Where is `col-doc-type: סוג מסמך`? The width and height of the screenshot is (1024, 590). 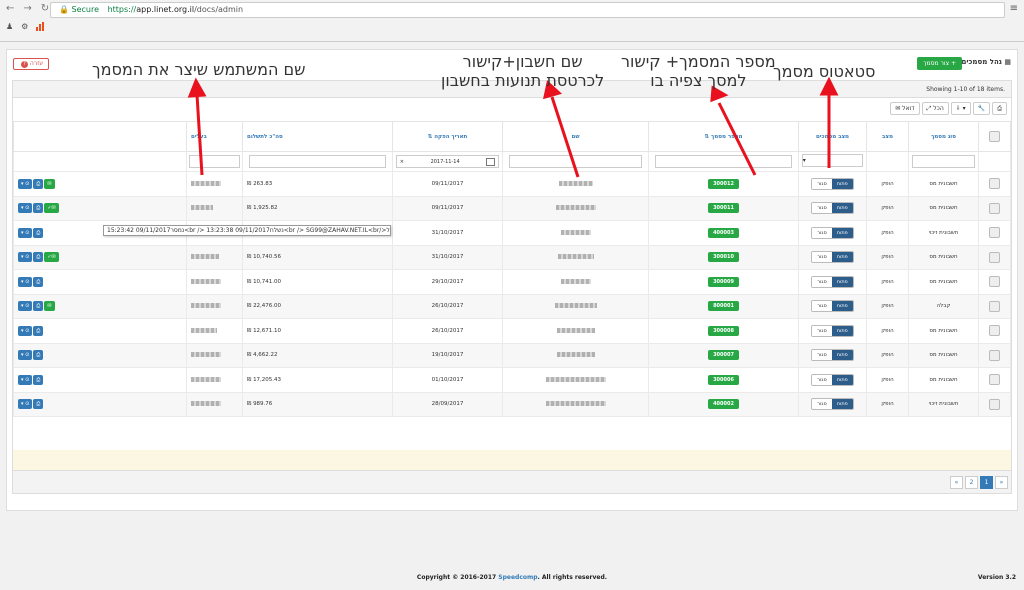 col-doc-type: סוג מסמך is located at coordinates (943, 136).